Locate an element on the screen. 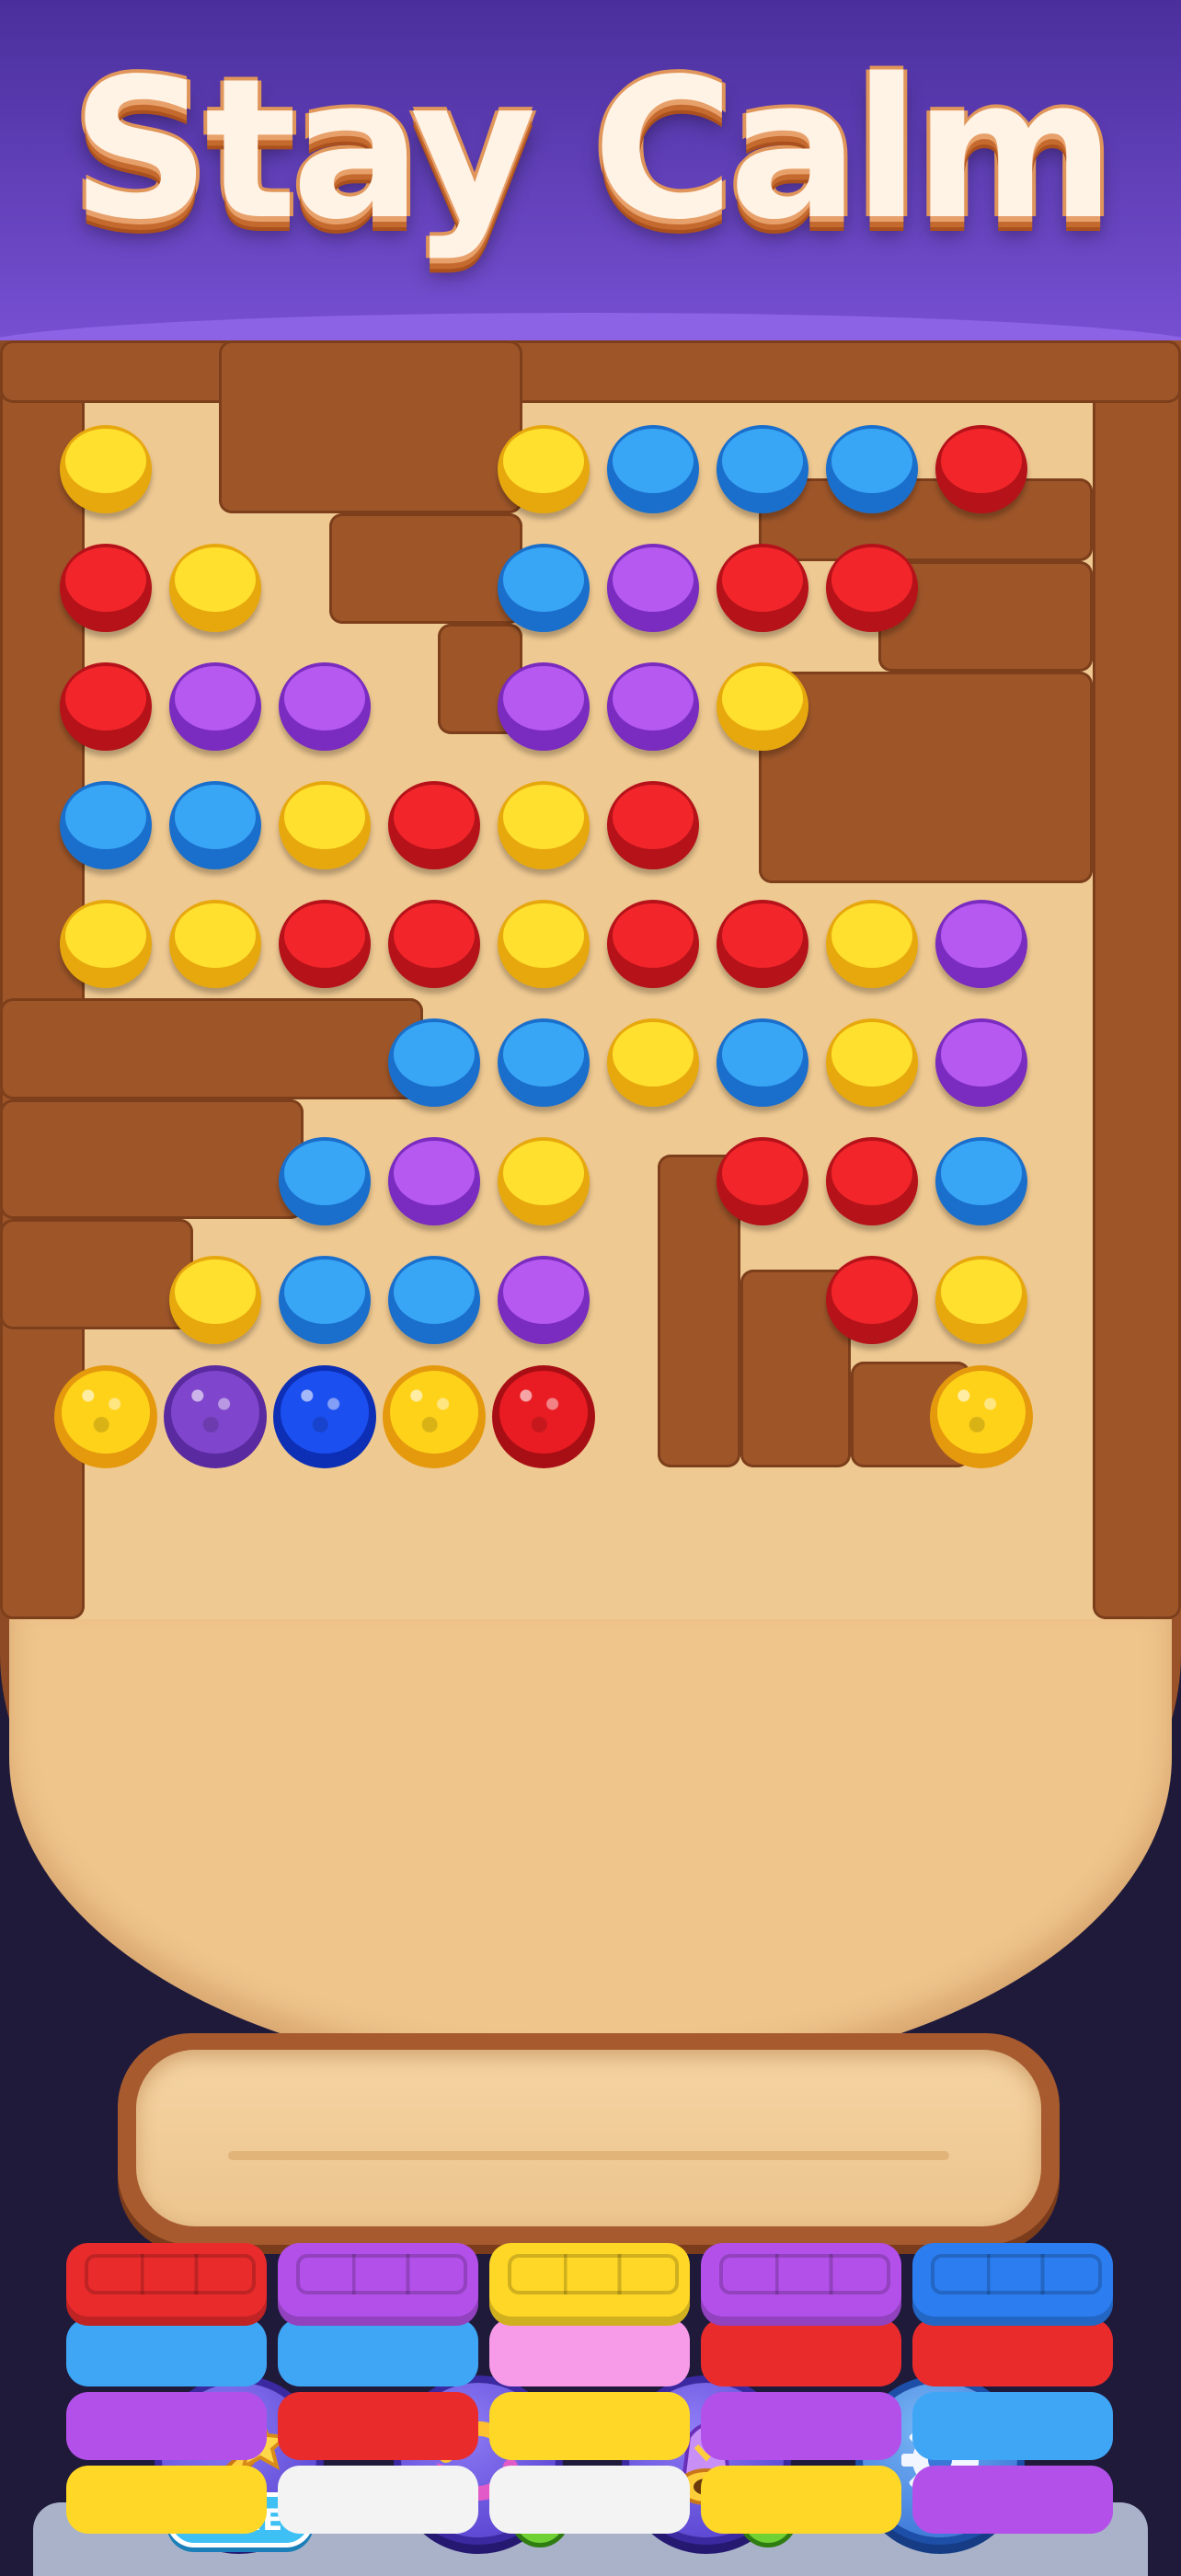 Image resolution: width=1181 pixels, height=2576 pixels. blue-bucket is located at coordinates (324, 1416).